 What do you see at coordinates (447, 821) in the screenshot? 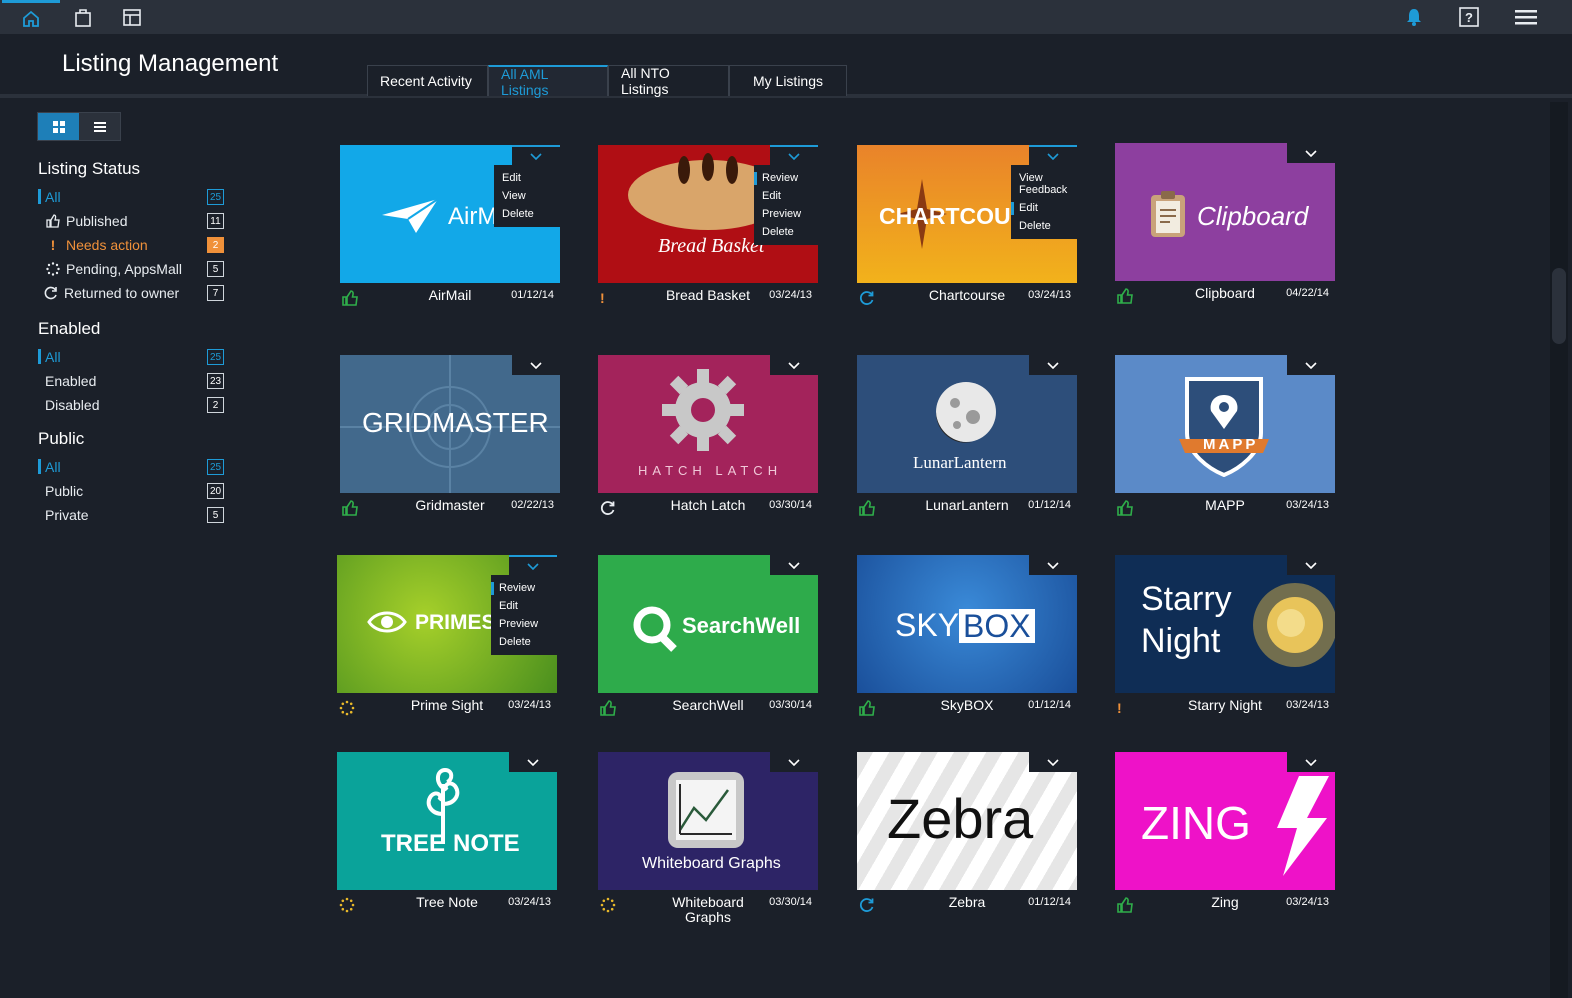
I see `listing-thumbnail: TREE NOTE` at bounding box center [447, 821].